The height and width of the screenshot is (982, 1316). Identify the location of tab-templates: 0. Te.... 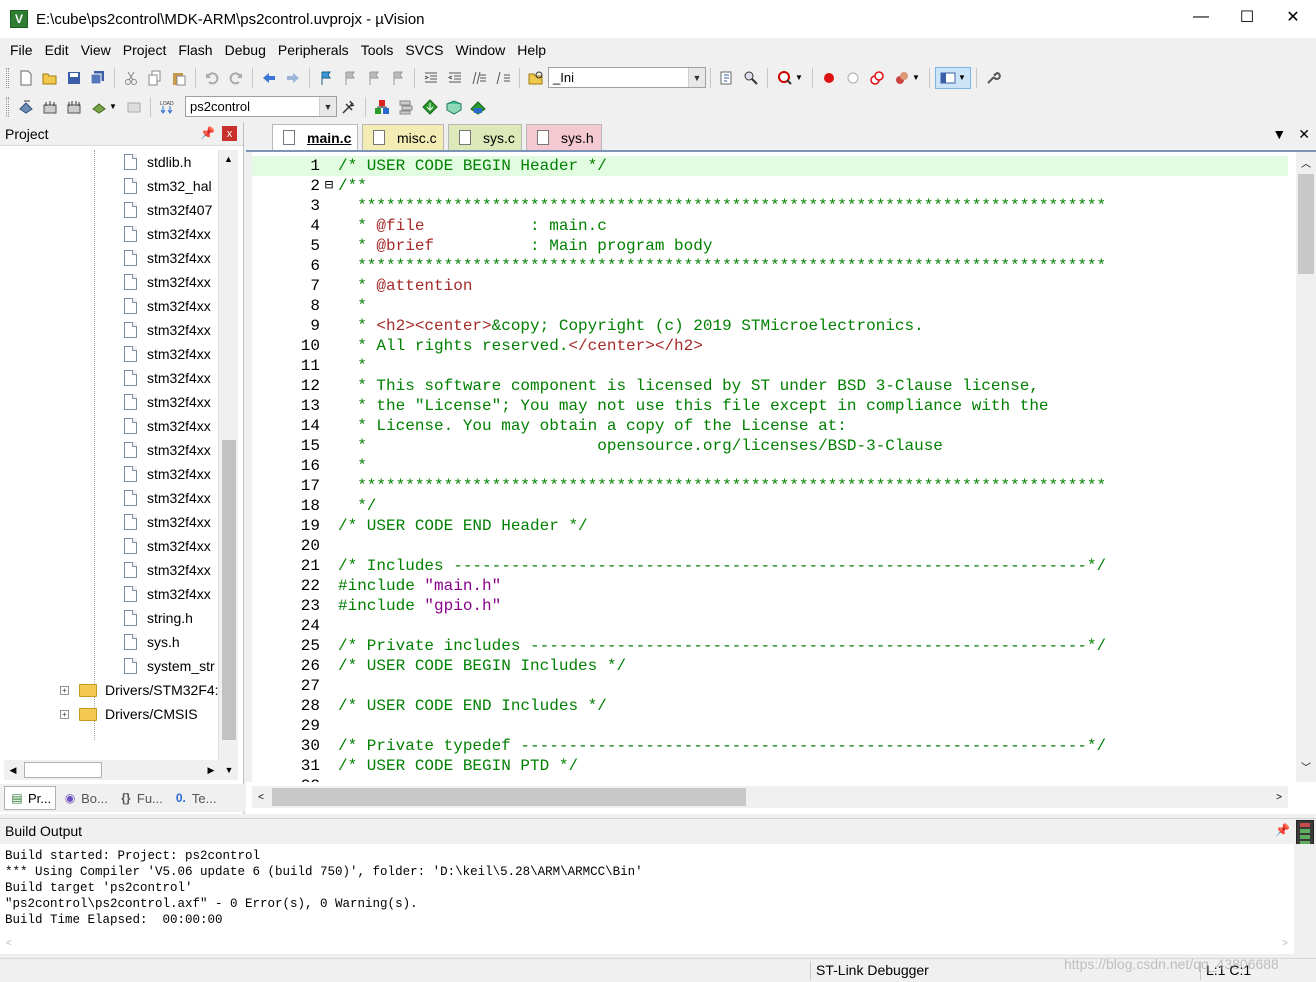
(195, 798).